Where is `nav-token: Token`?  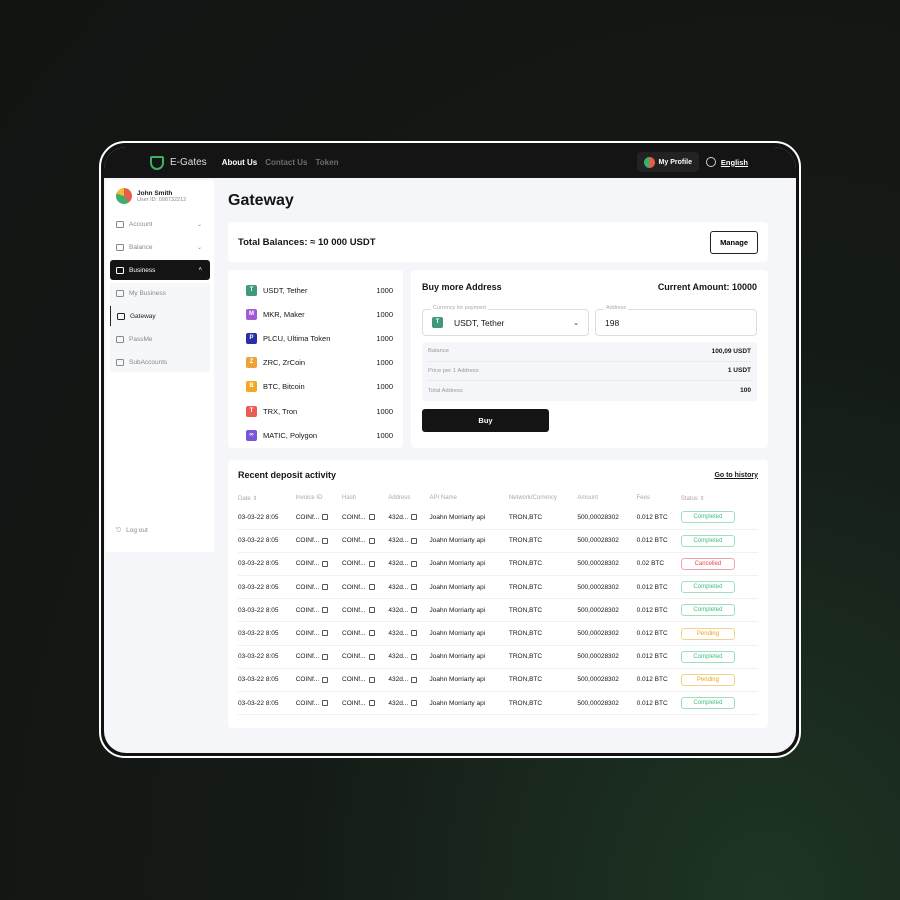 nav-token: Token is located at coordinates (326, 162).